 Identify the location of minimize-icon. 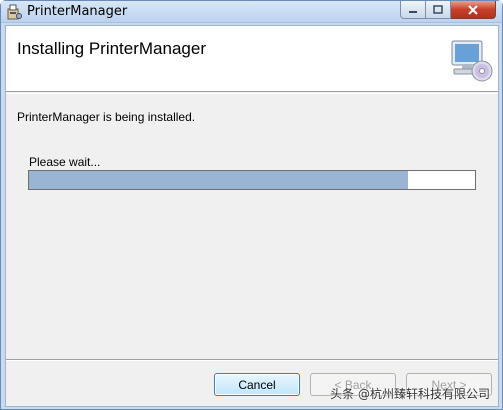
(413, 11).